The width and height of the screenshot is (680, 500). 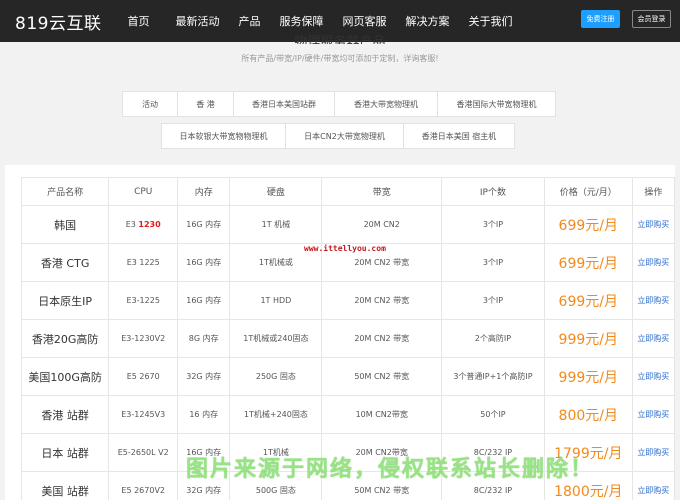 I want to click on section-subtitle: 所有产品/带宽/IP/硬件/带宽均可添加于定制，详询客服!, so click(x=340, y=58).